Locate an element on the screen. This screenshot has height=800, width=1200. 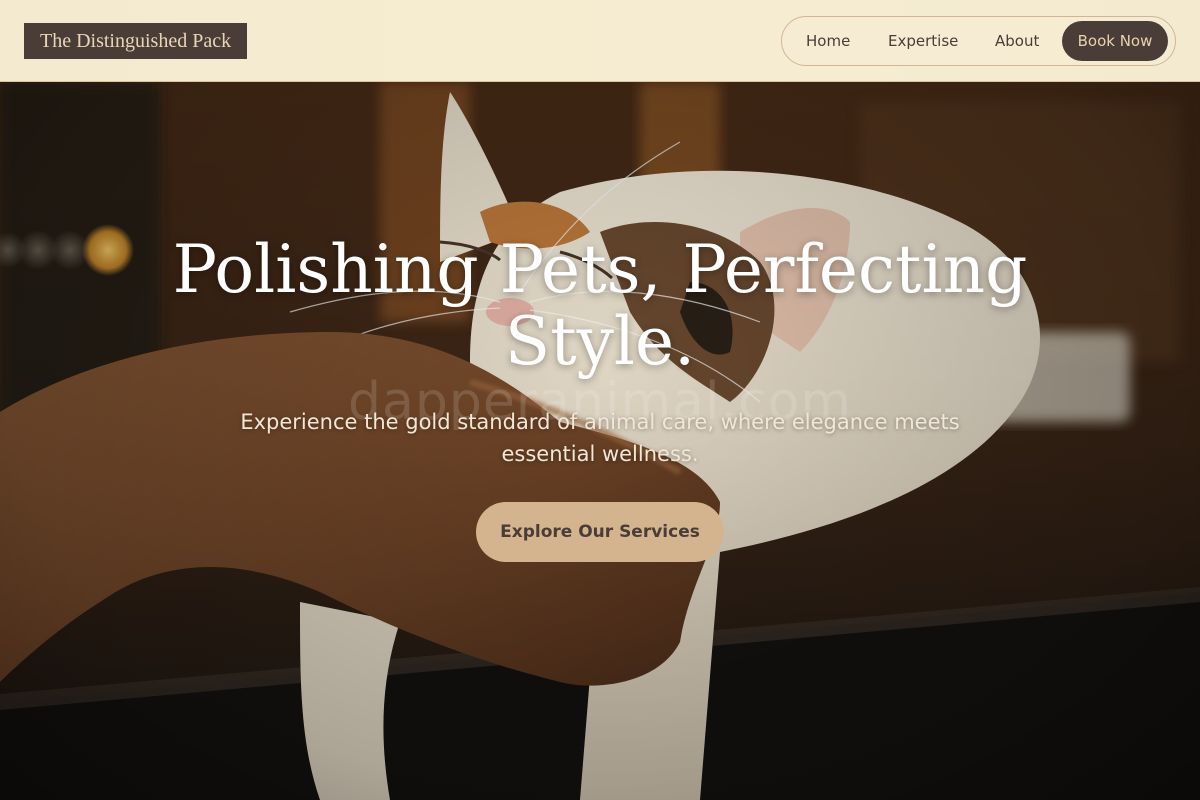
book-now-button: Book Now is located at coordinates (1115, 41).